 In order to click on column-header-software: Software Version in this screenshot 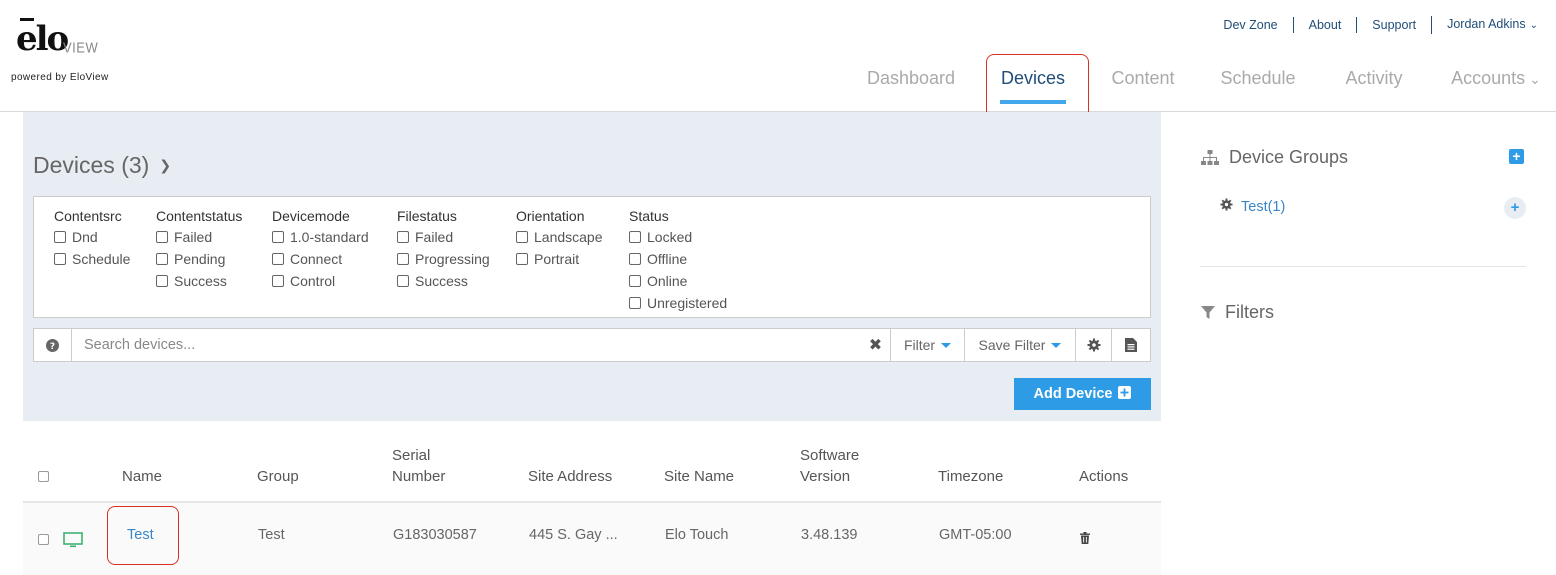, I will do `click(829, 466)`.